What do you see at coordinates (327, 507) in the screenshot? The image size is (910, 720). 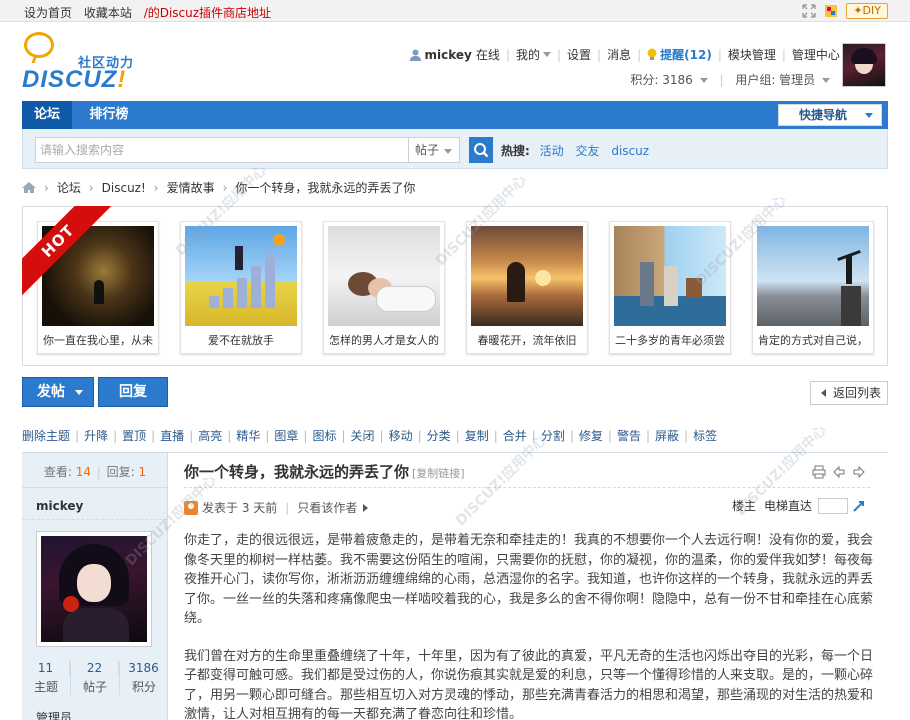 I see `only-author-link: 只看该作者` at bounding box center [327, 507].